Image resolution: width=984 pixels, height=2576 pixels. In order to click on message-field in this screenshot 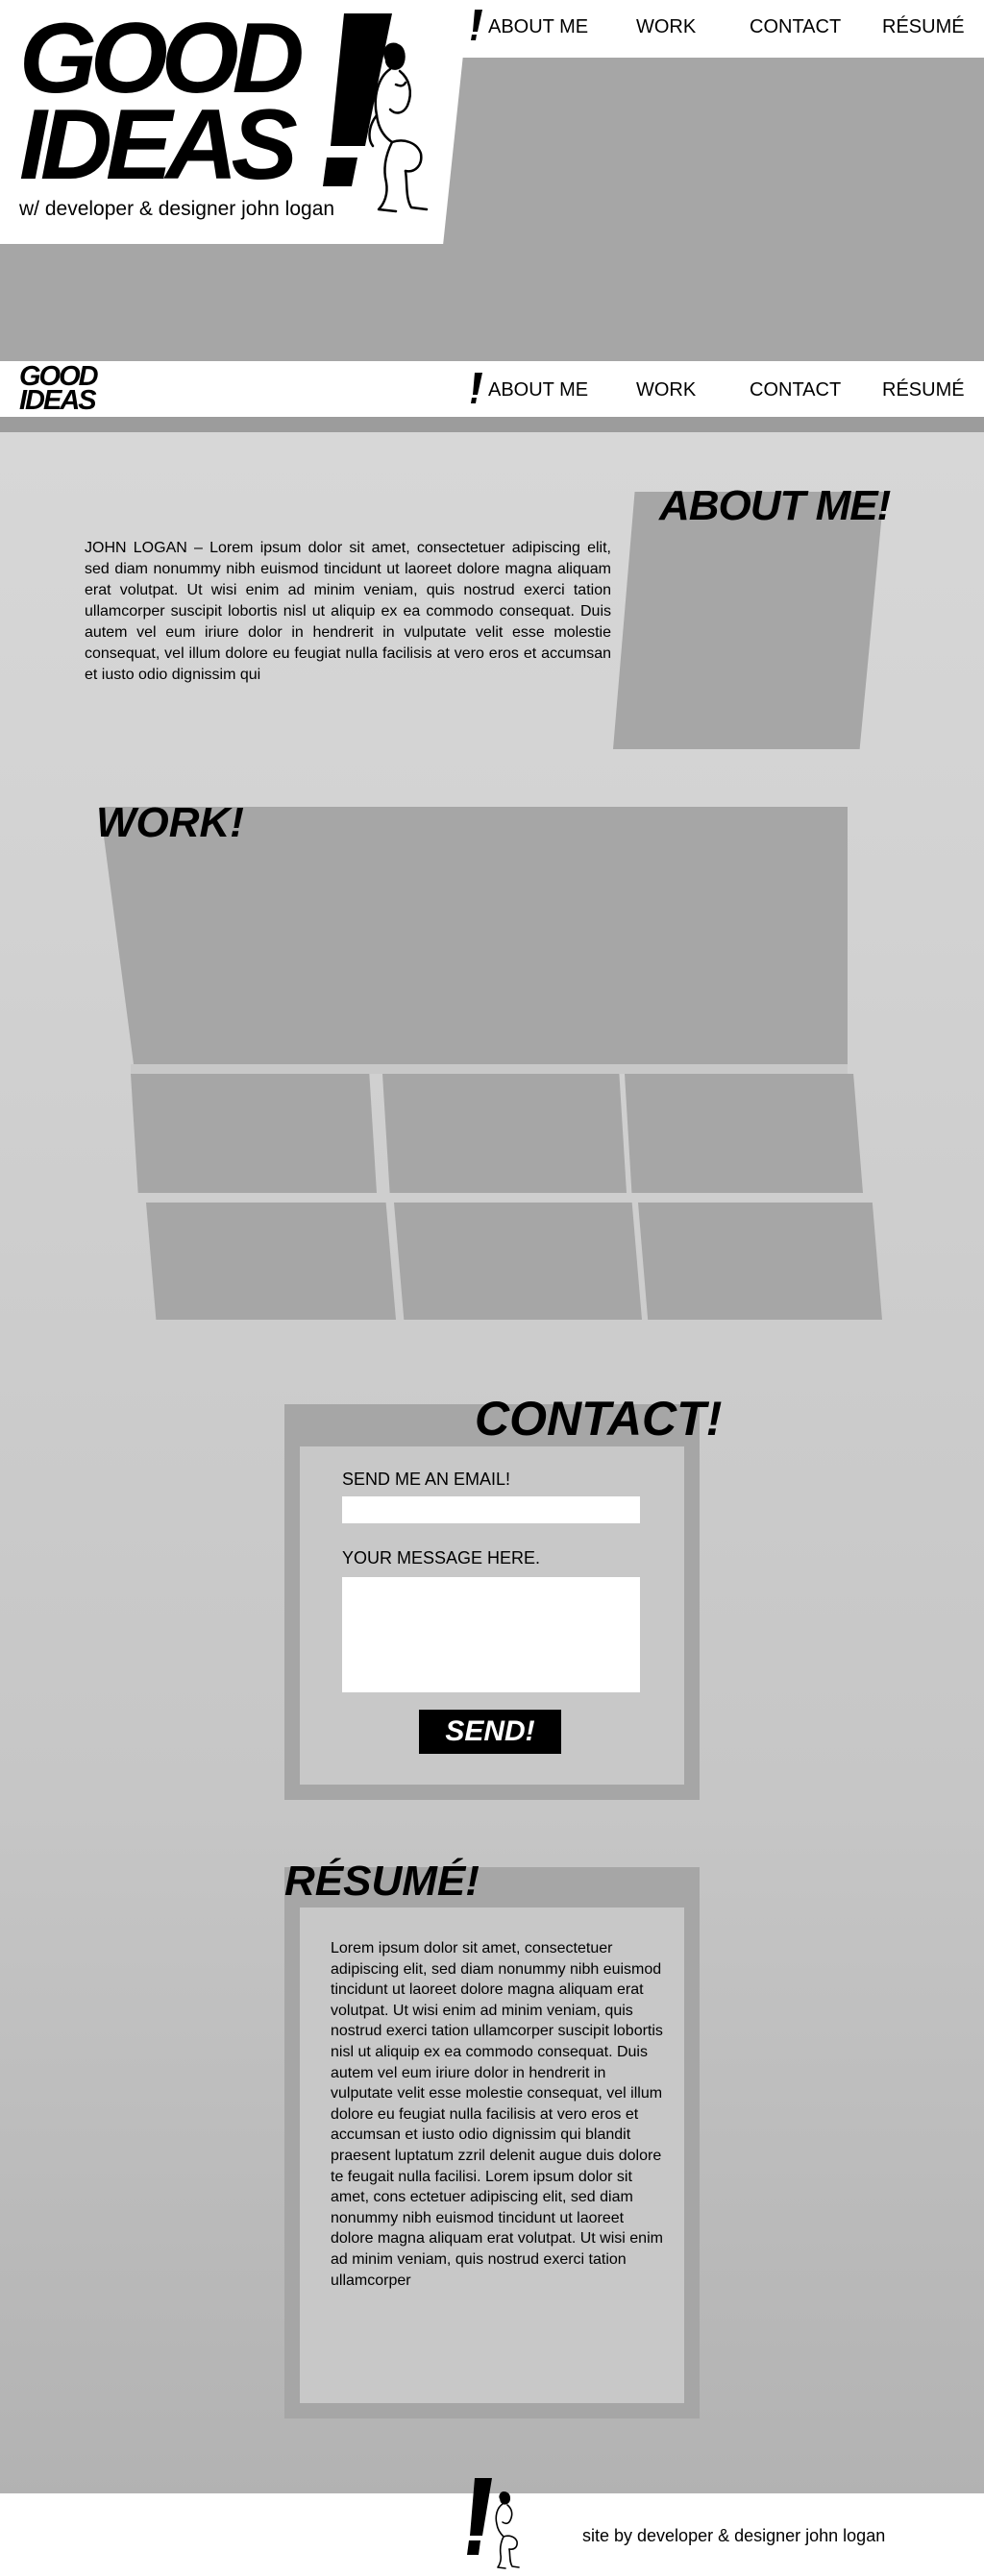, I will do `click(491, 1634)`.